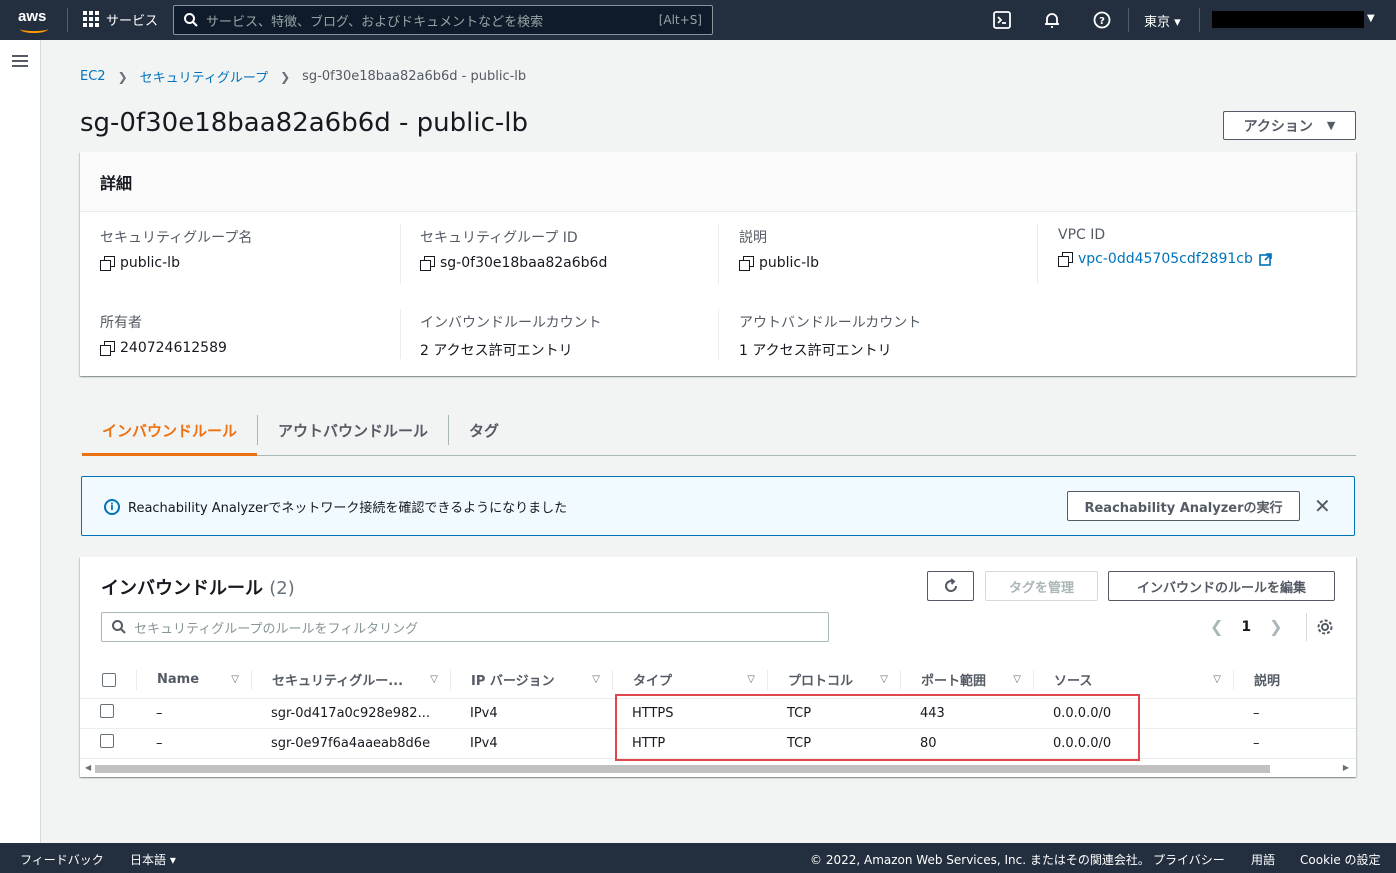  I want to click on column-header-protocol: プロトコル ▽, so click(833, 680).